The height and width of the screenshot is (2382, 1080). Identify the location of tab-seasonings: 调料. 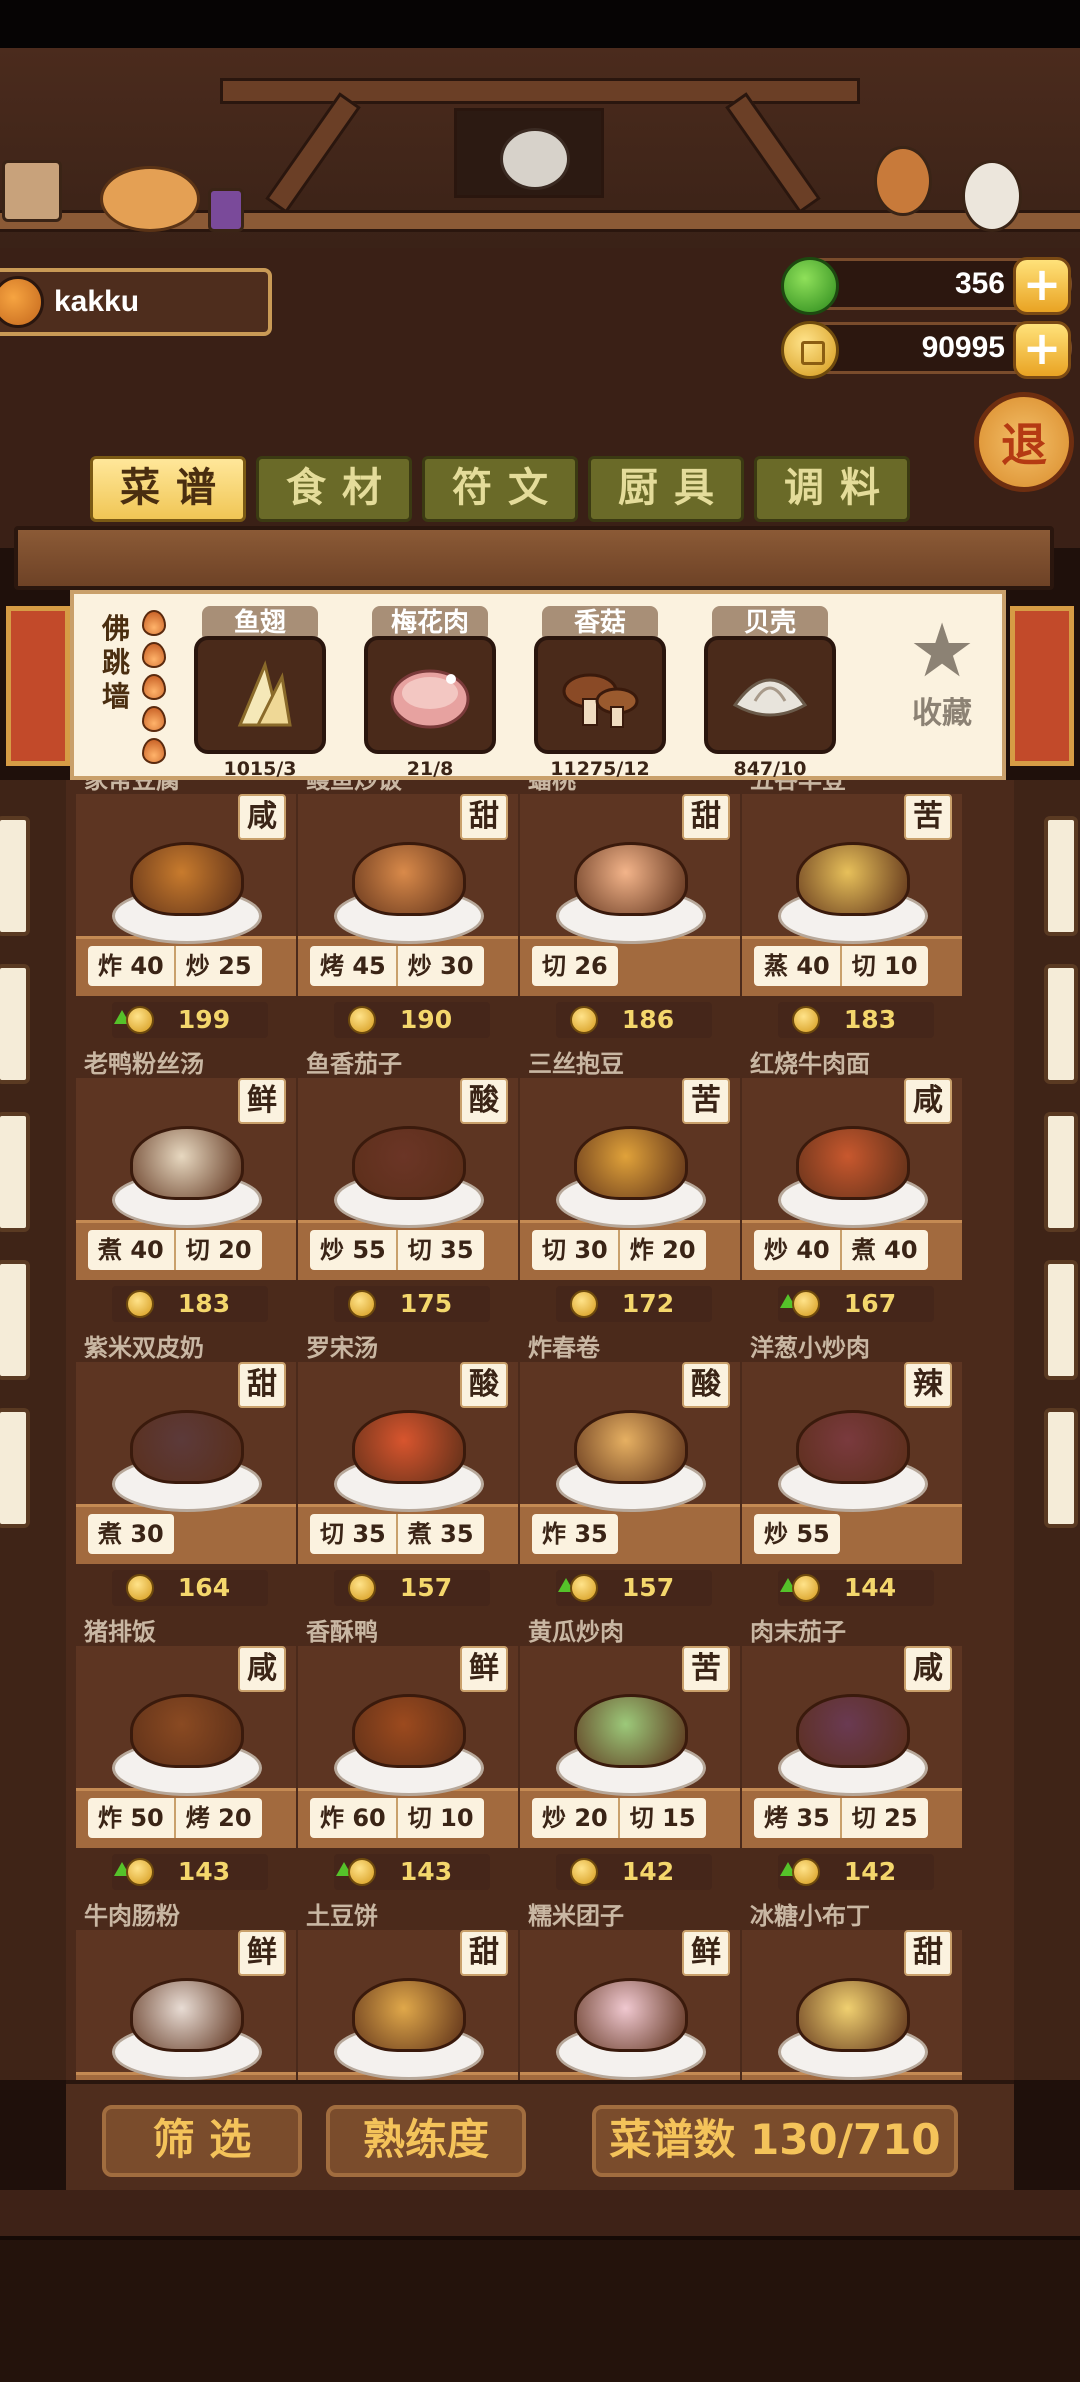
(832, 489).